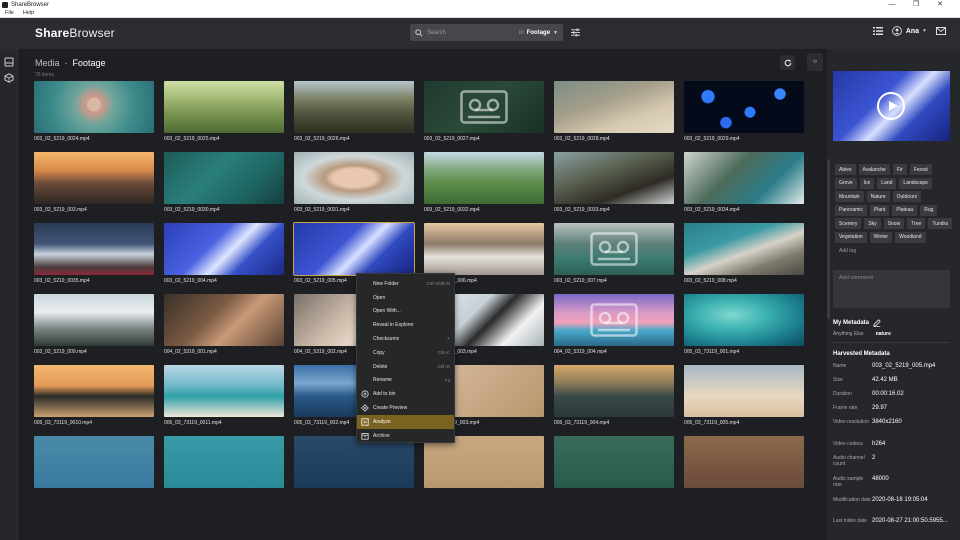 The image size is (960, 540). What do you see at coordinates (555, 33) in the screenshot?
I see `chevron-down-icon: ▼` at bounding box center [555, 33].